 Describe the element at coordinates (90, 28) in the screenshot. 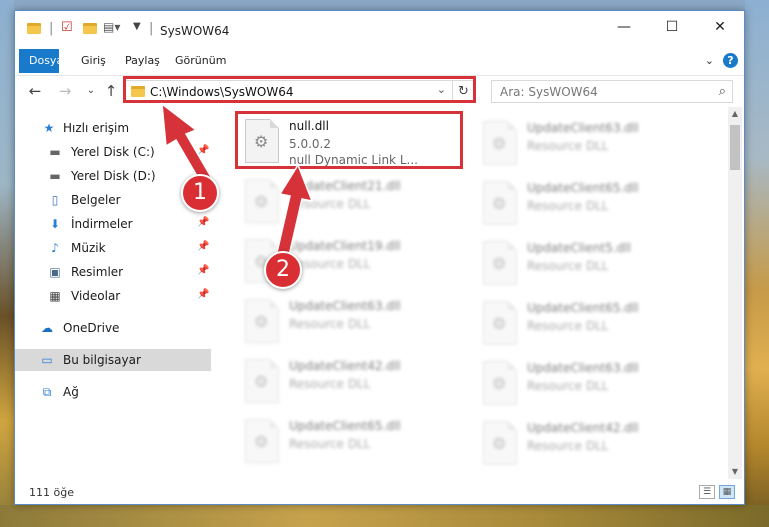

I see `new-folder-icon` at that location.